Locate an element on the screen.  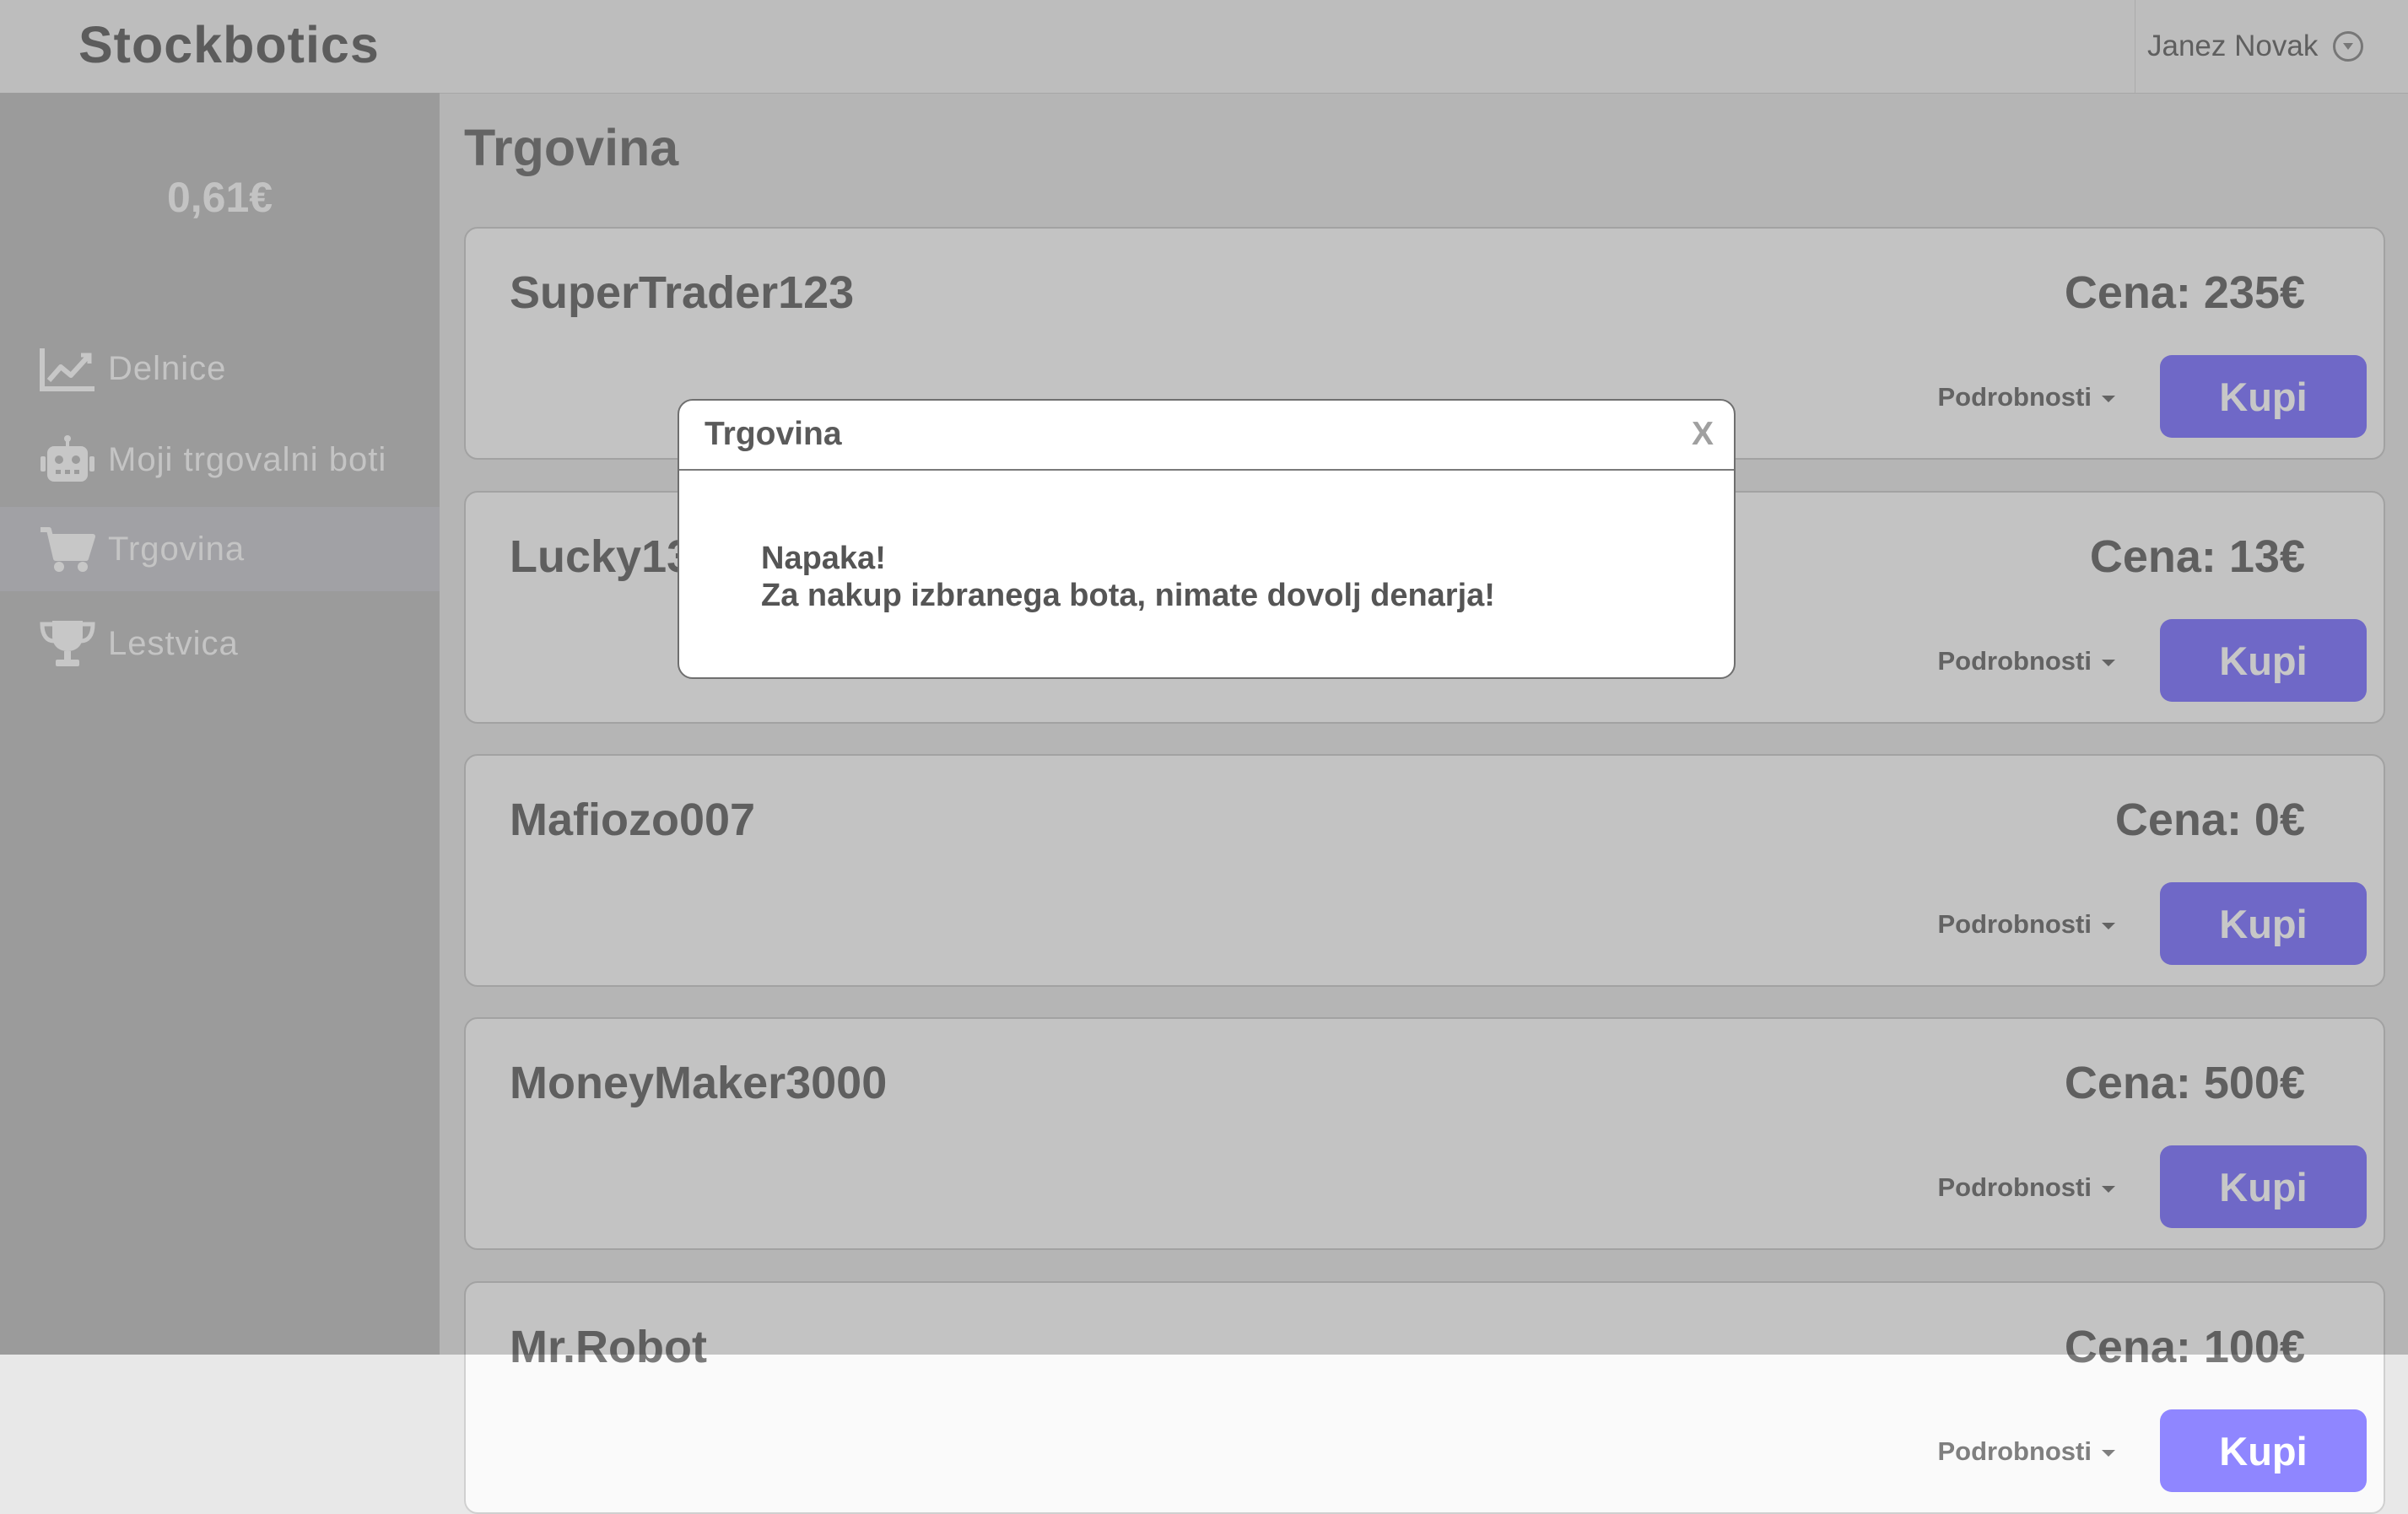
dialog-title: Trgovina is located at coordinates (774, 434).